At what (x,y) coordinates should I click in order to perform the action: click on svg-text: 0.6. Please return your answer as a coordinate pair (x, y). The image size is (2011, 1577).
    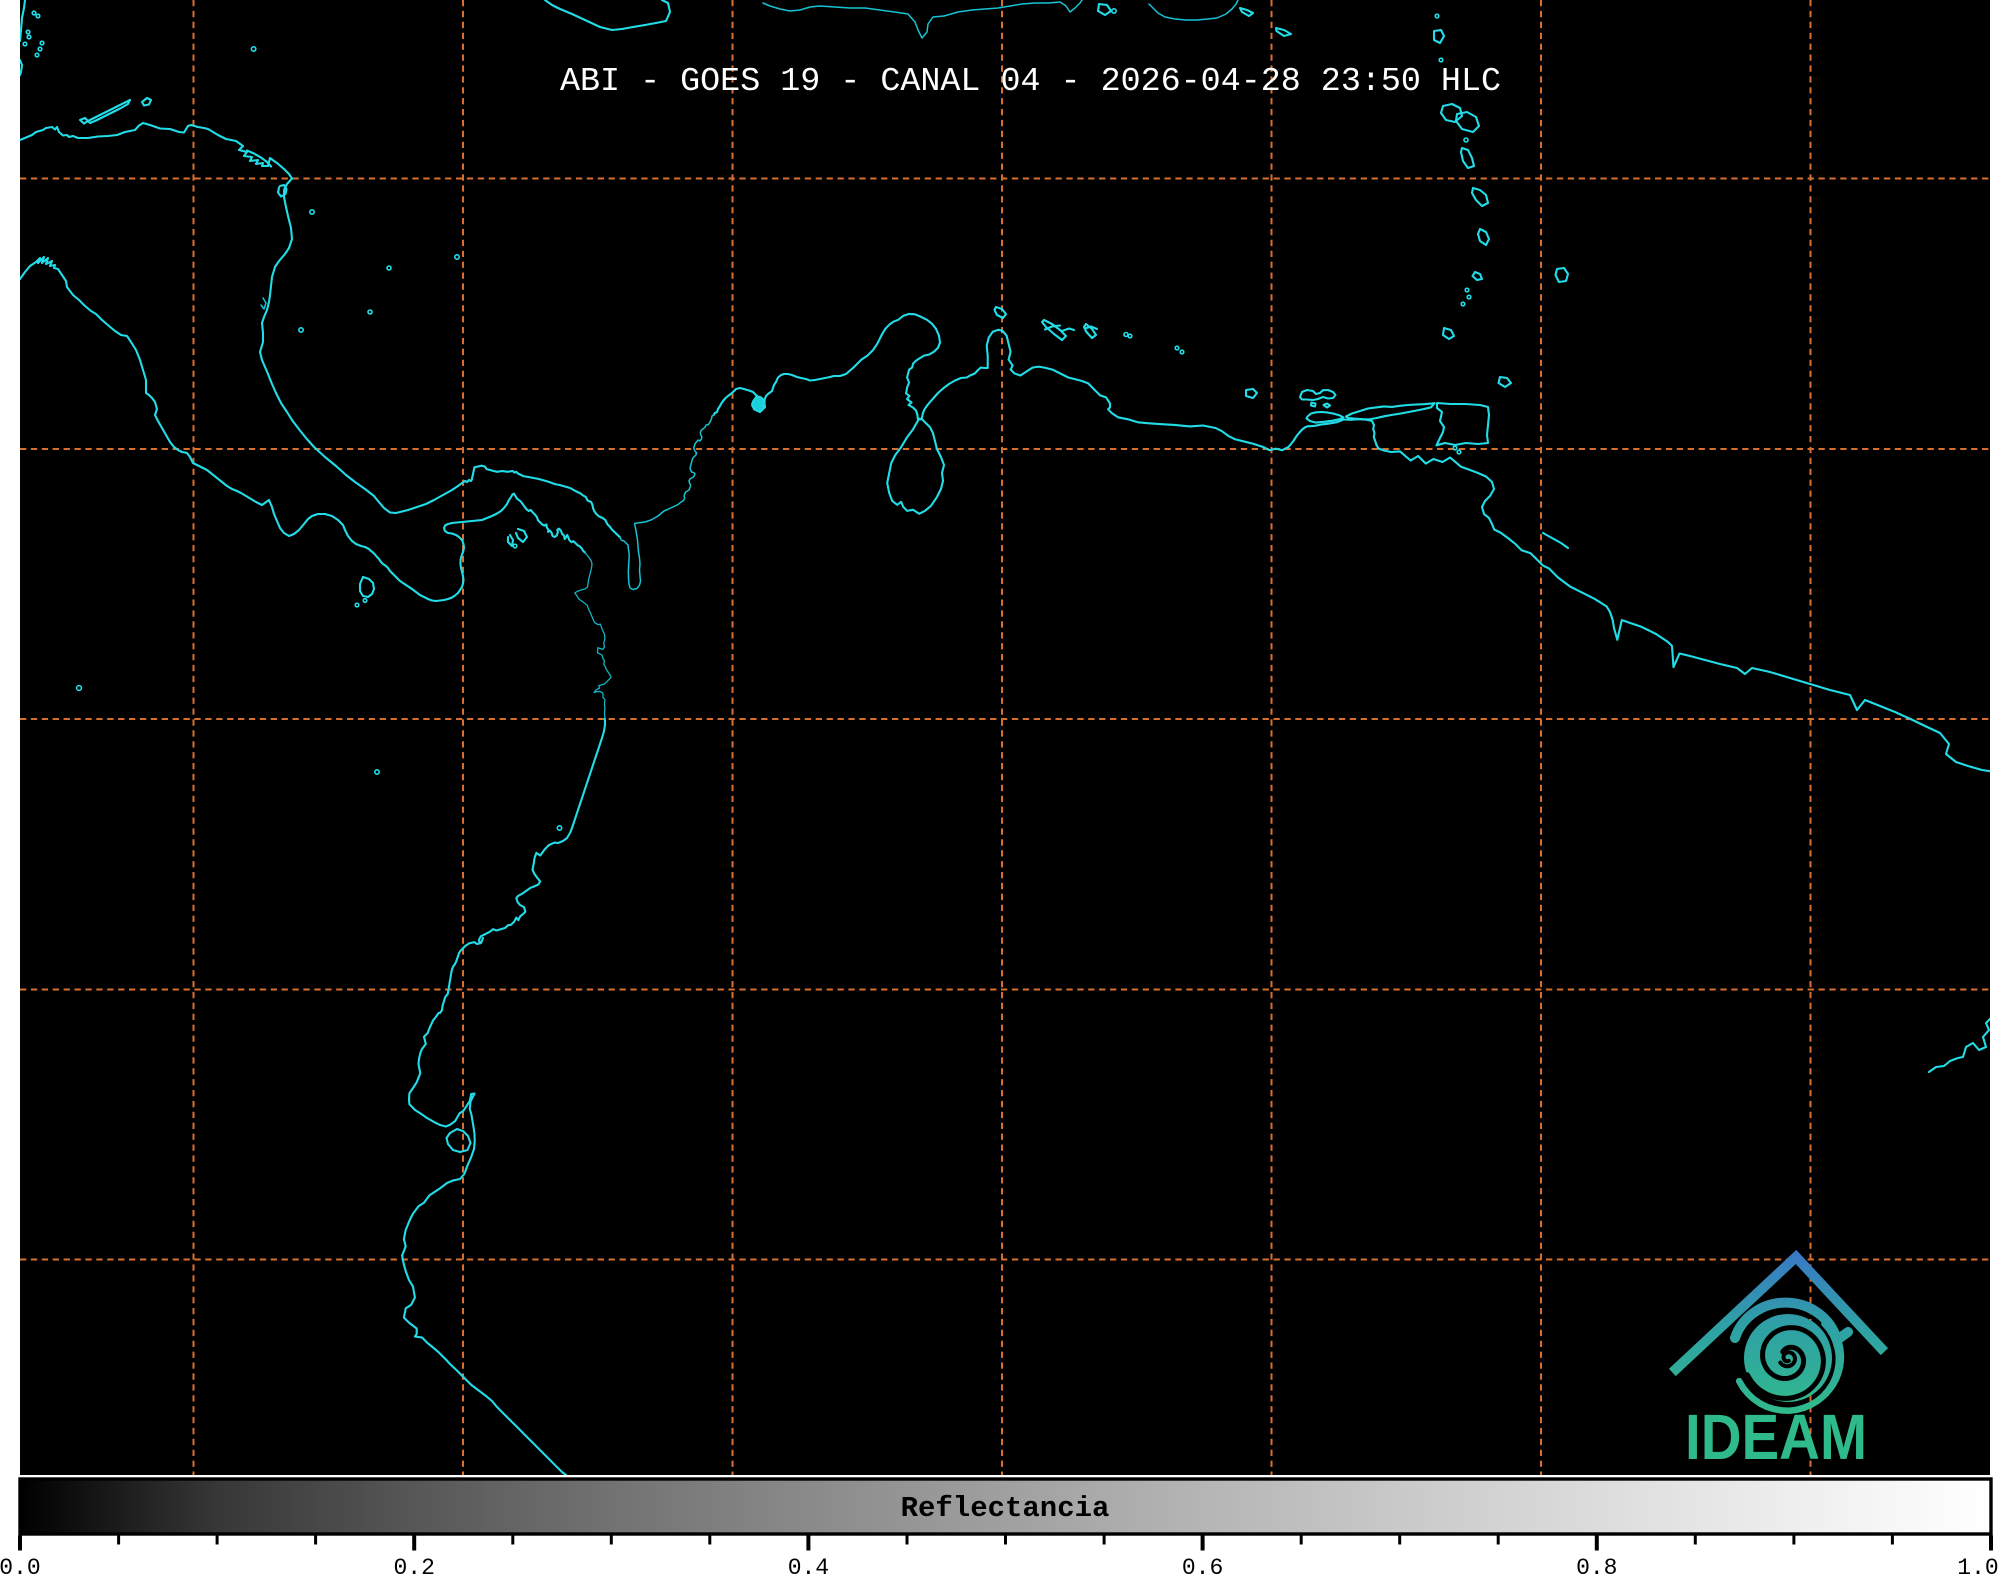
    Looking at the image, I should click on (1202, 1566).